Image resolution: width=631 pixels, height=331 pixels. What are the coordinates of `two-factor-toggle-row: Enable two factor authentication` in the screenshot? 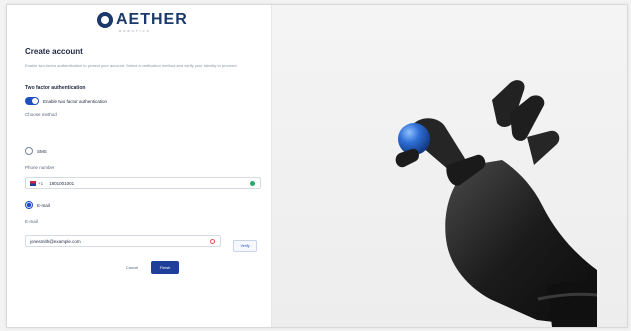 It's located at (66, 101).